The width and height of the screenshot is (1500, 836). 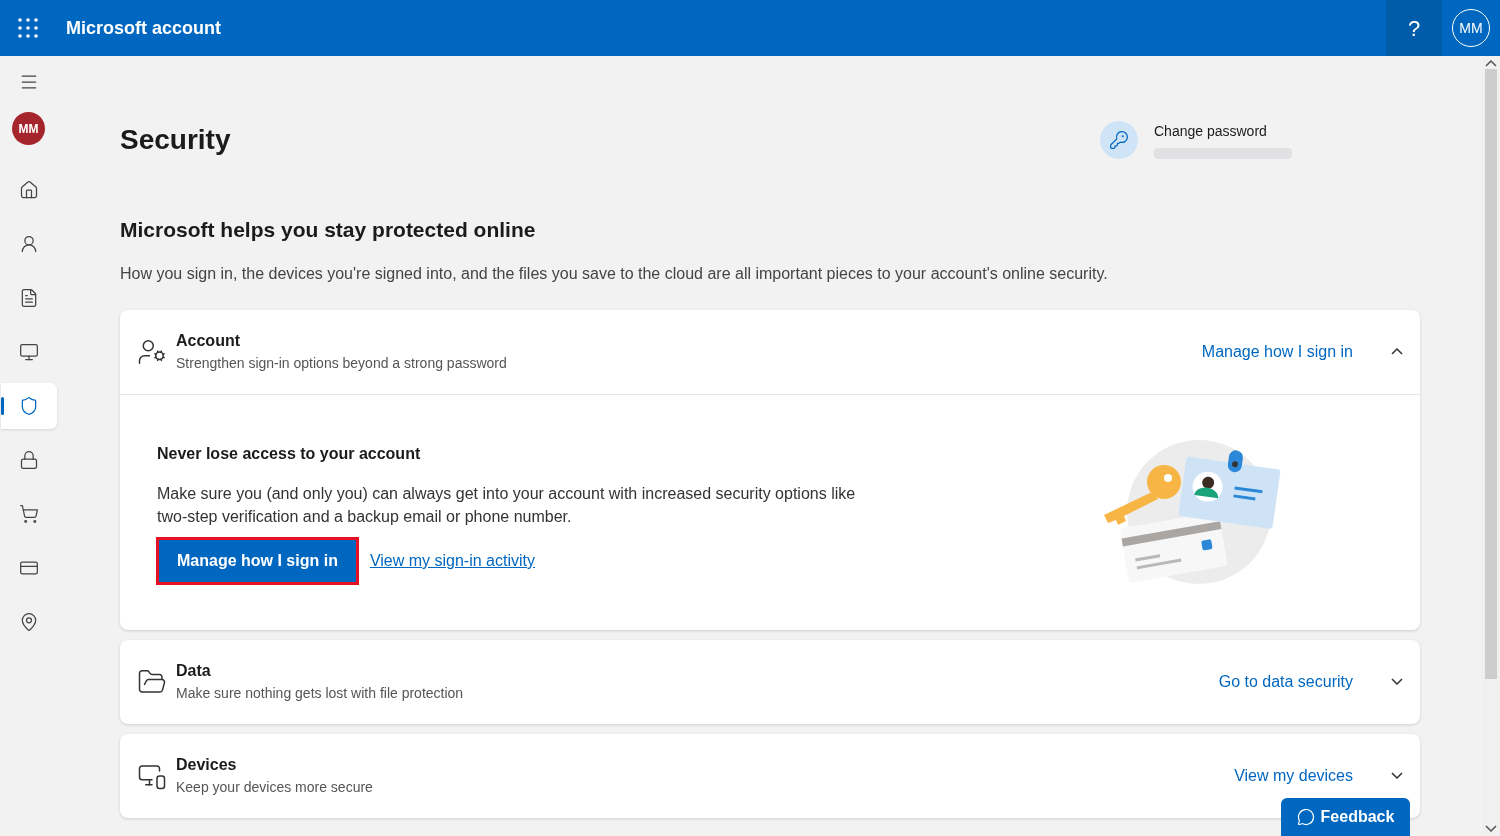 I want to click on manage-sign-in-button: Manage how I sign in, so click(x=257, y=561).